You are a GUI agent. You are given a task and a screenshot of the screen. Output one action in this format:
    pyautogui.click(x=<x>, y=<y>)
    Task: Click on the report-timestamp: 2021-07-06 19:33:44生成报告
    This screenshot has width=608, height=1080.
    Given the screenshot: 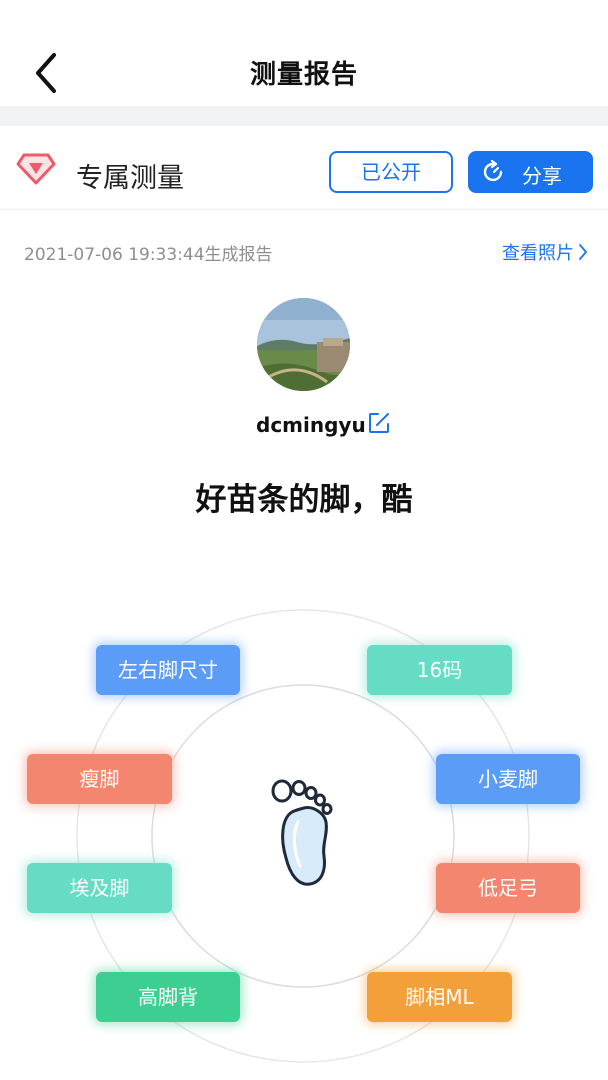 What is the action you would take?
    pyautogui.click(x=148, y=255)
    